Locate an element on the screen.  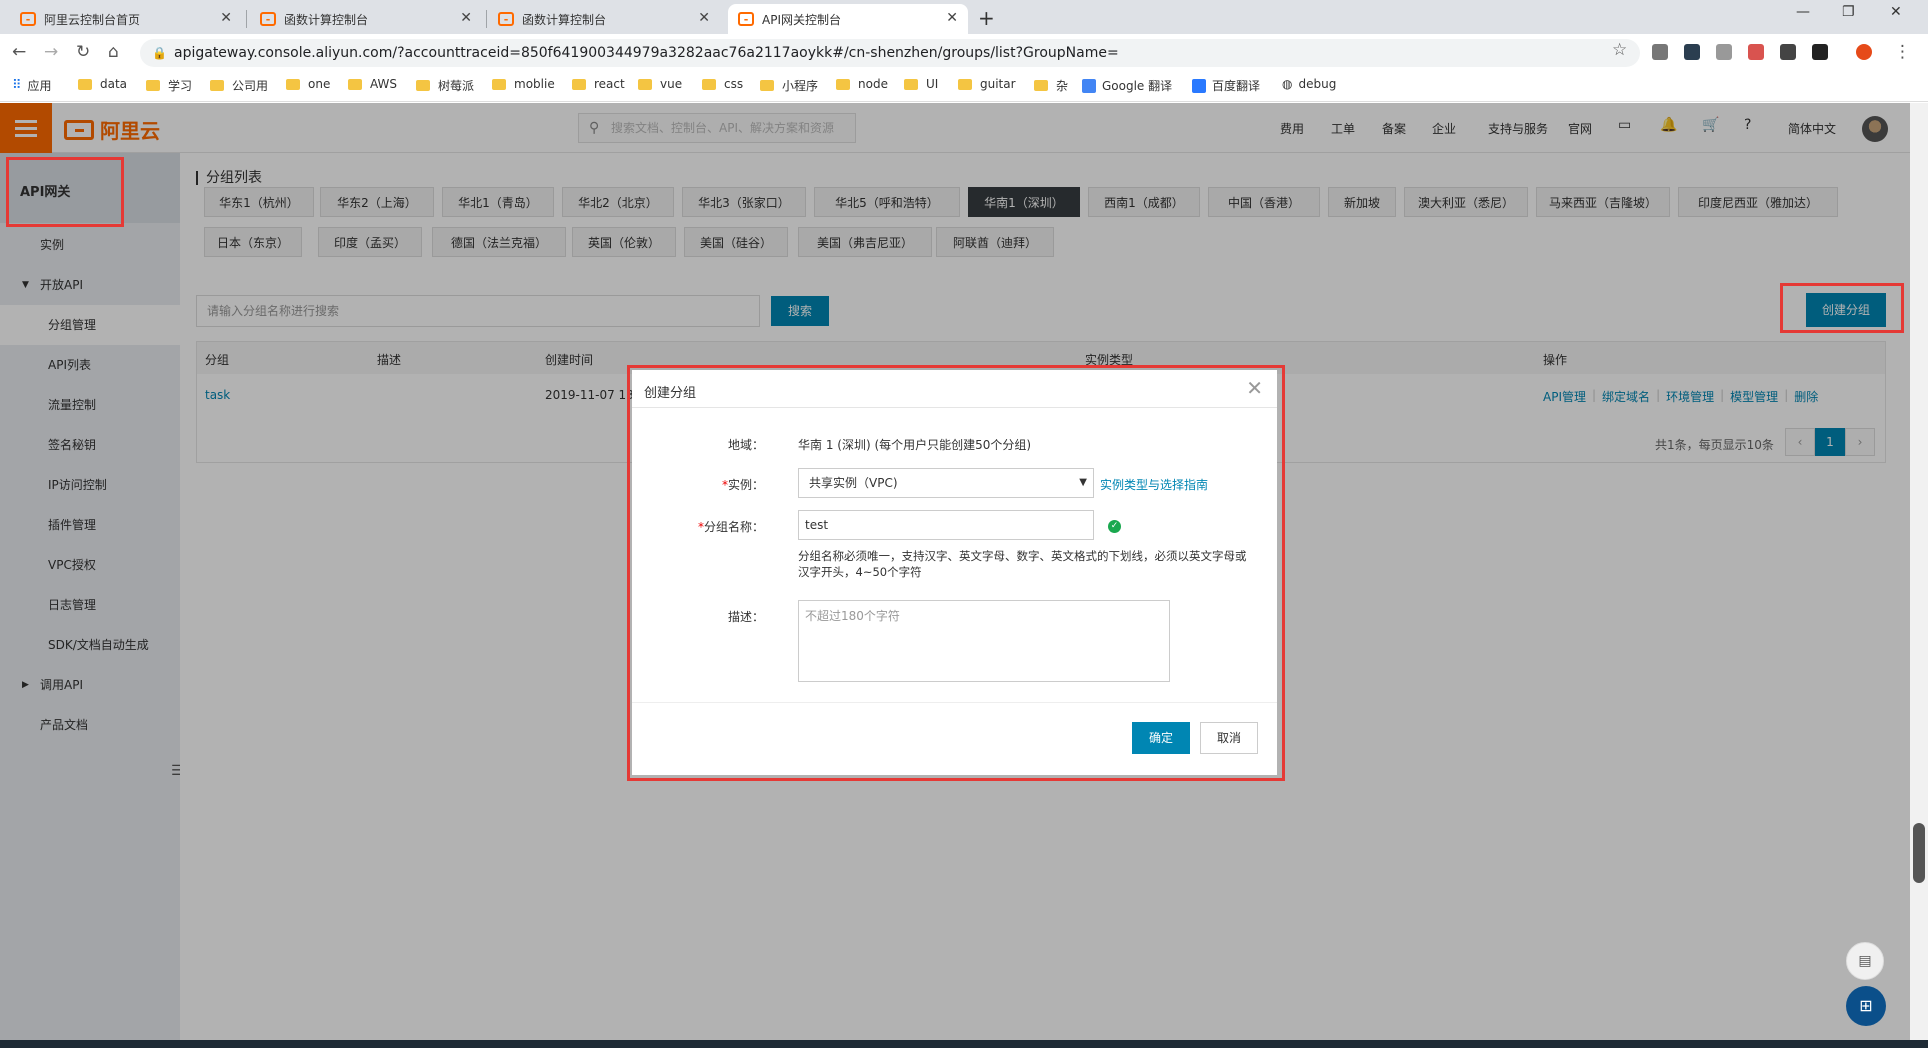
annotation-box-create-button is located at coordinates (1842, 308).